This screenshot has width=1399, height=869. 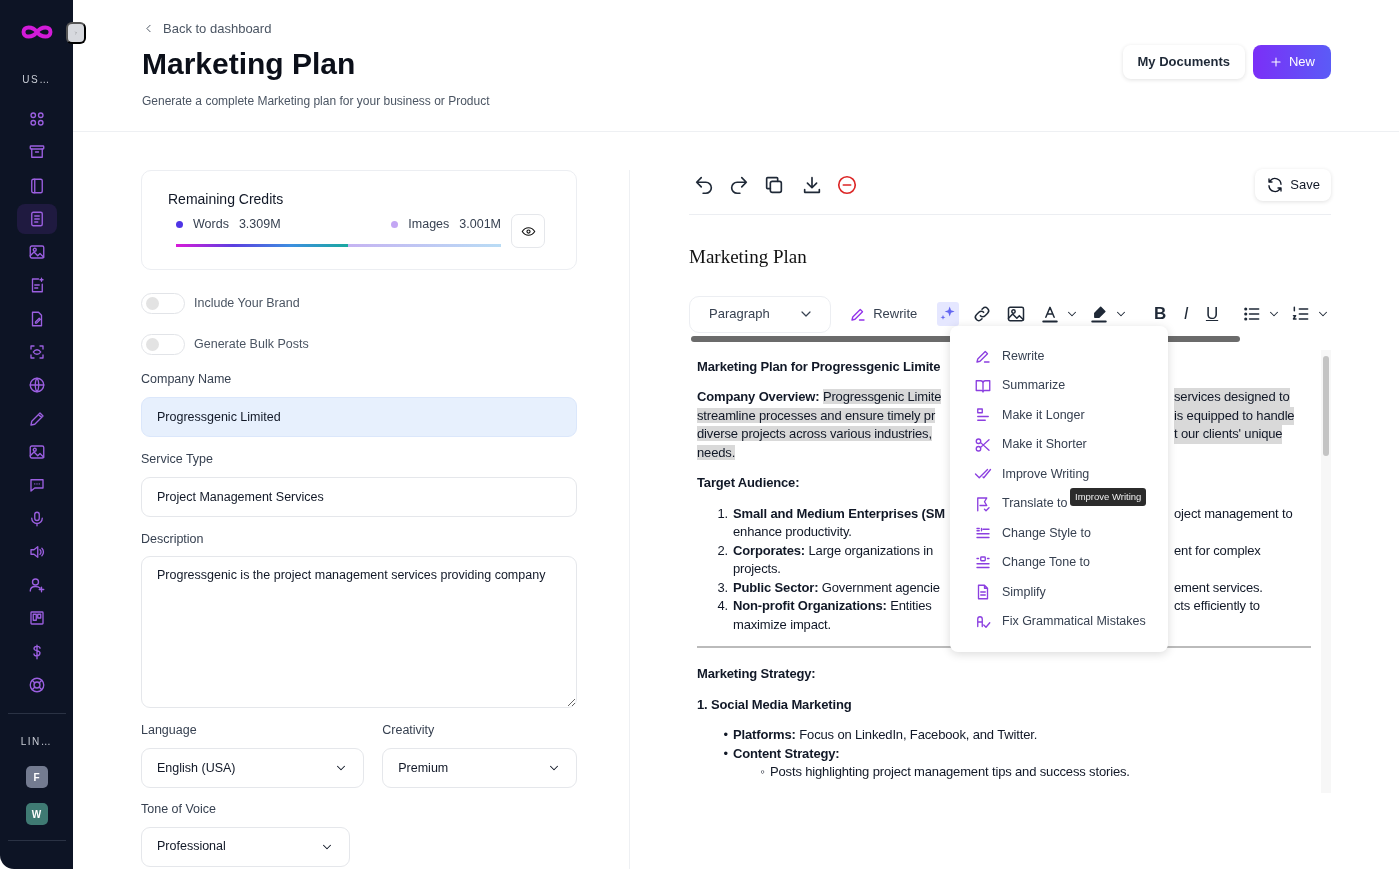 What do you see at coordinates (178, 459) in the screenshot?
I see `field-label: Service Type` at bounding box center [178, 459].